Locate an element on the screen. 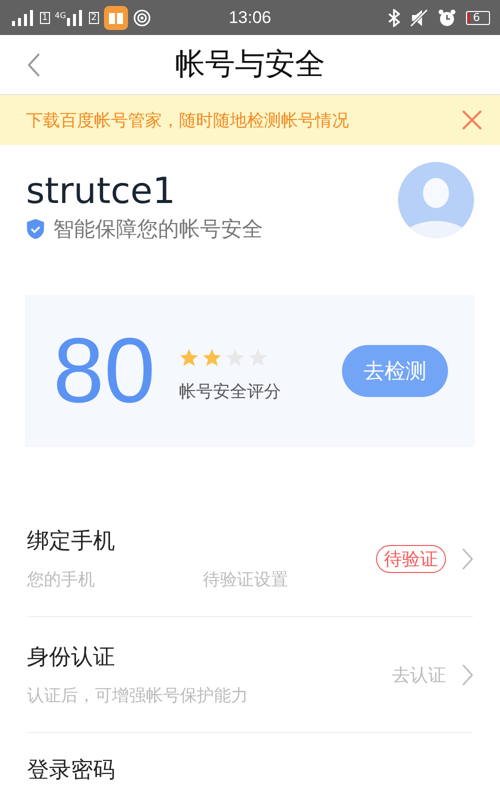 This screenshot has width=500, height=790. security-tagline: 智能保障您的帐号安全 is located at coordinates (158, 229).